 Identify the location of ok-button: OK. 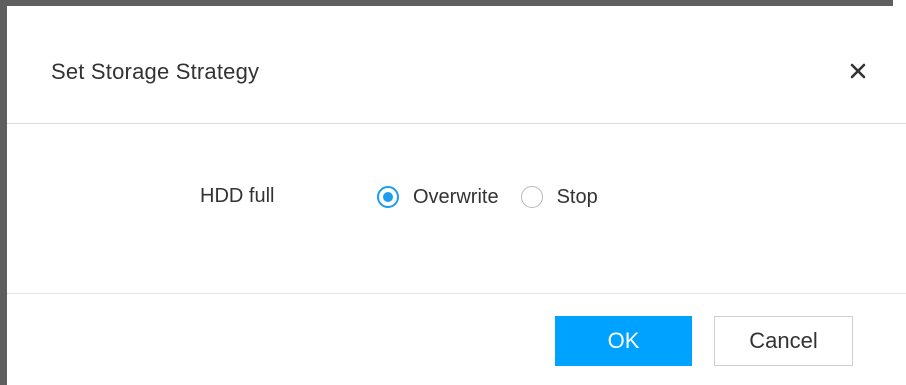
(623, 341).